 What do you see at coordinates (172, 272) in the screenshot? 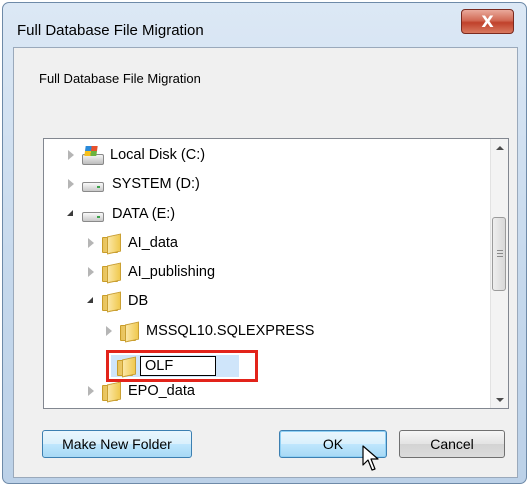
I see `tree-item-label: AI_publishing` at bounding box center [172, 272].